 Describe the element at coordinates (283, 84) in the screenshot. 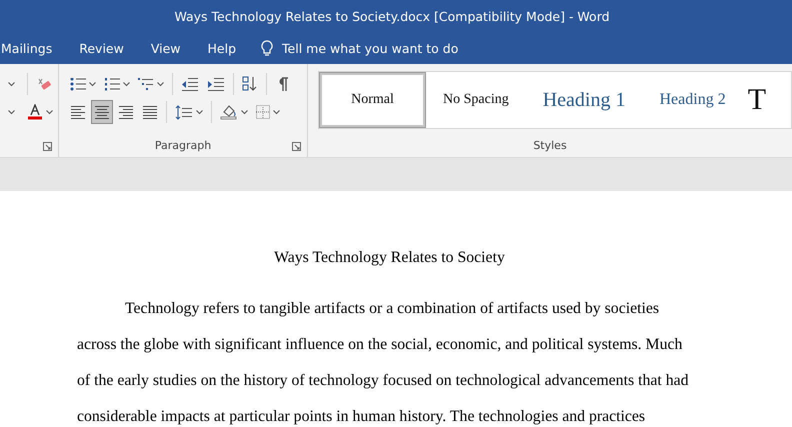

I see `pilcrow-icon` at that location.